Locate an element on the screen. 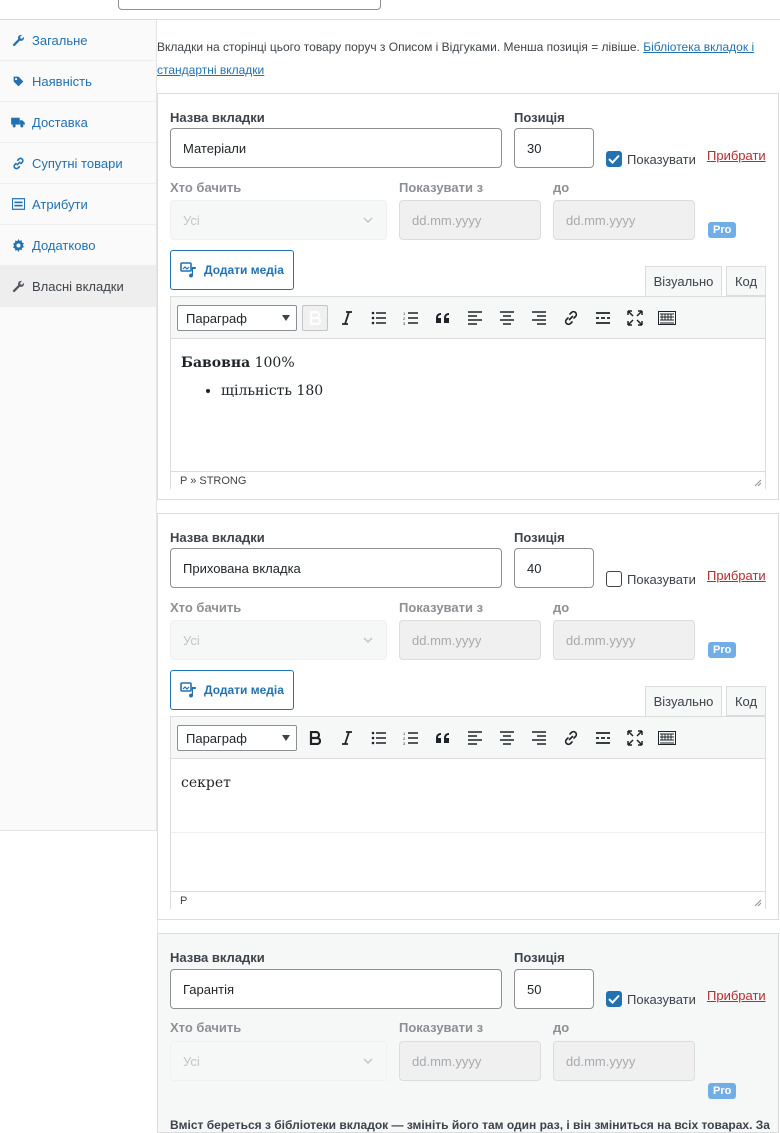 The width and height of the screenshot is (780, 1133). sidebar-item-label: Загальне is located at coordinates (60, 40).